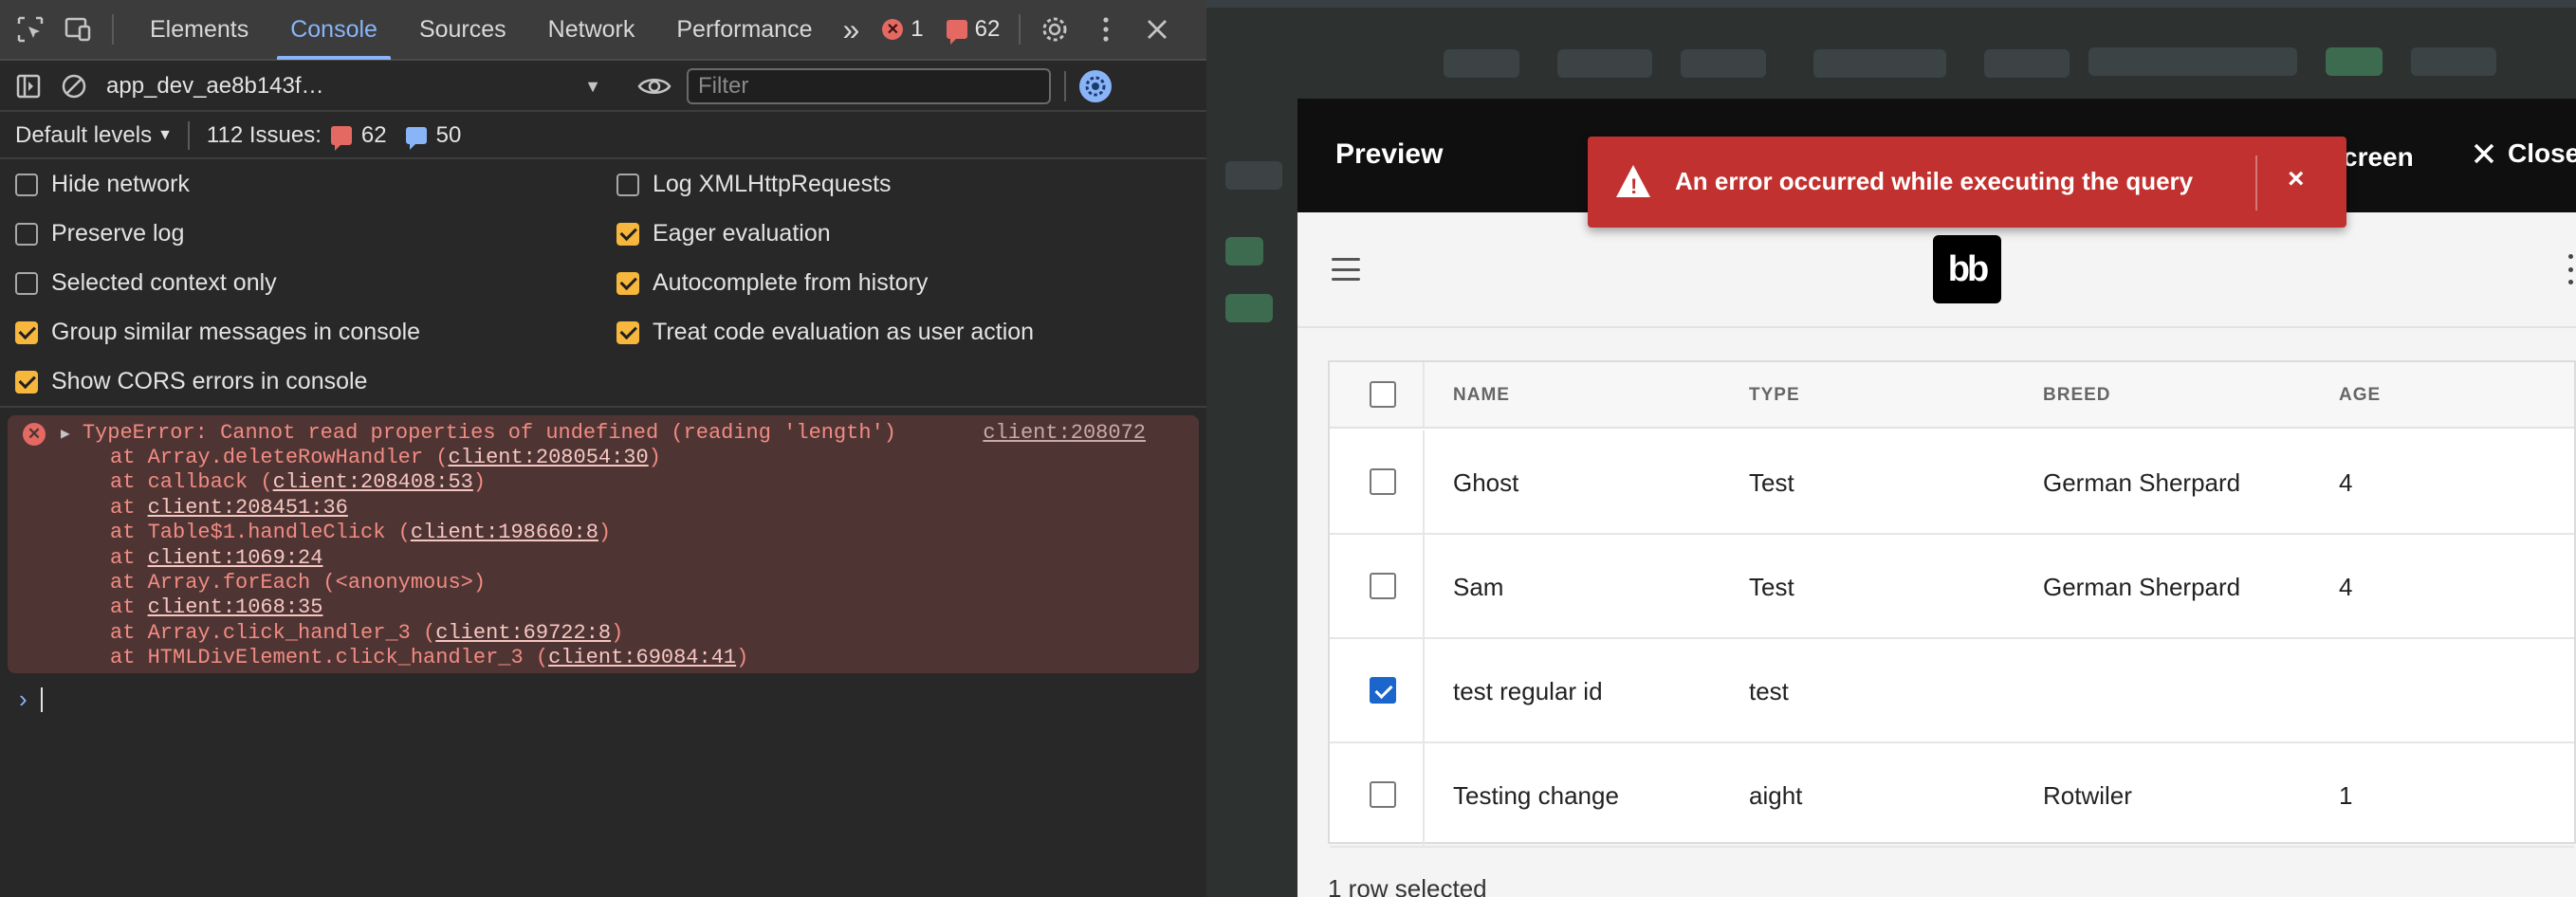 Image resolution: width=2576 pixels, height=897 pixels. I want to click on preserve-log-checkbox, so click(26, 234).